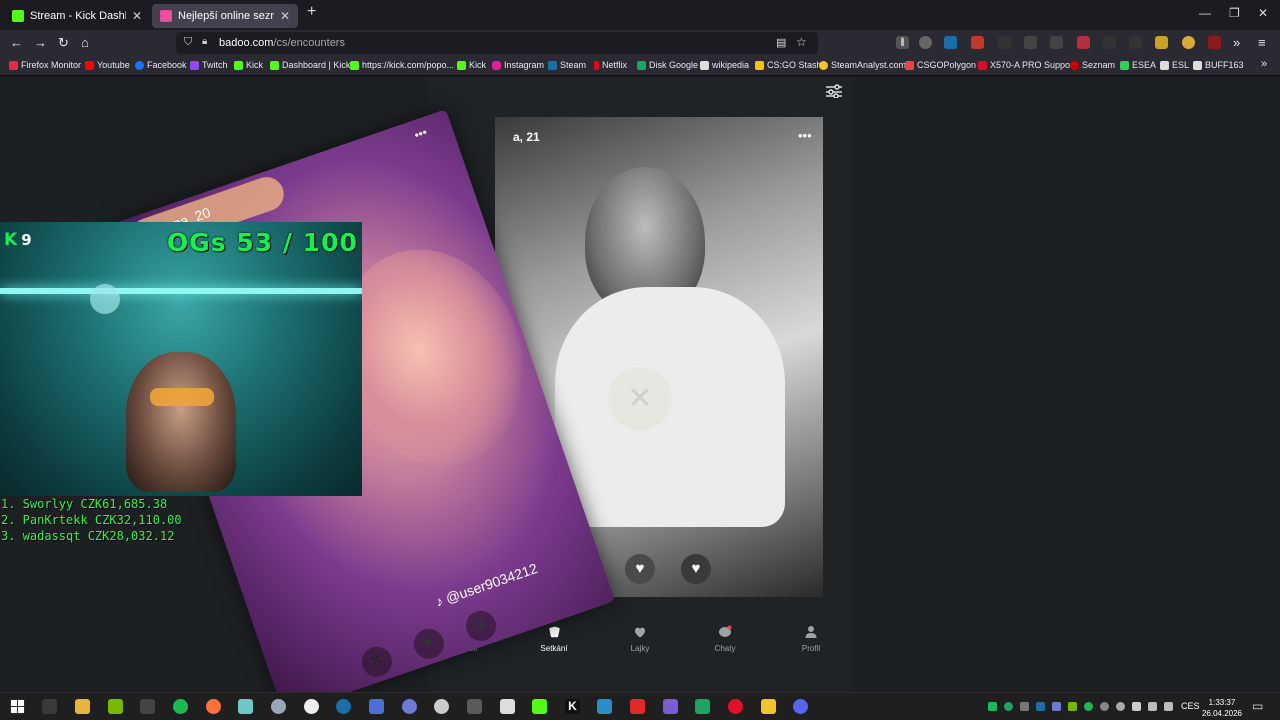 The image size is (1280, 720). What do you see at coordinates (902, 42) in the screenshot?
I see `library-icon: ⫼` at bounding box center [902, 42].